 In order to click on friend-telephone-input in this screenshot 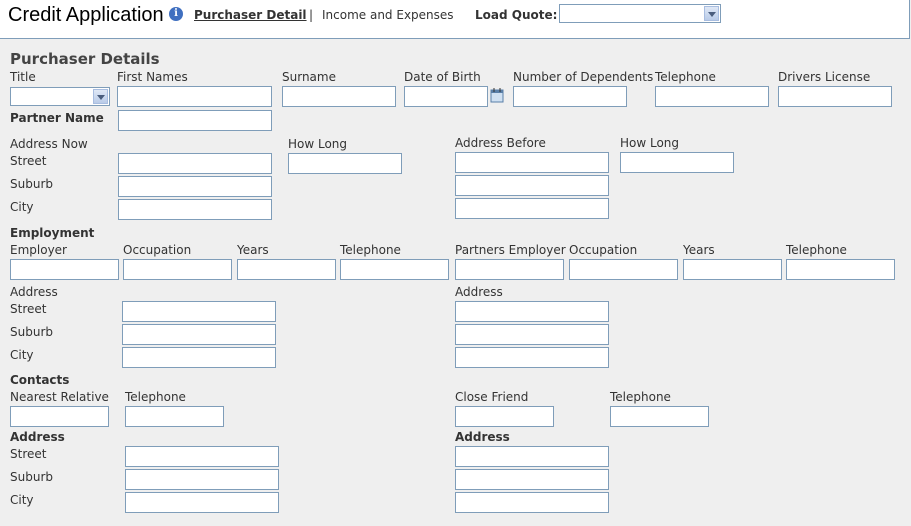, I will do `click(659, 416)`.